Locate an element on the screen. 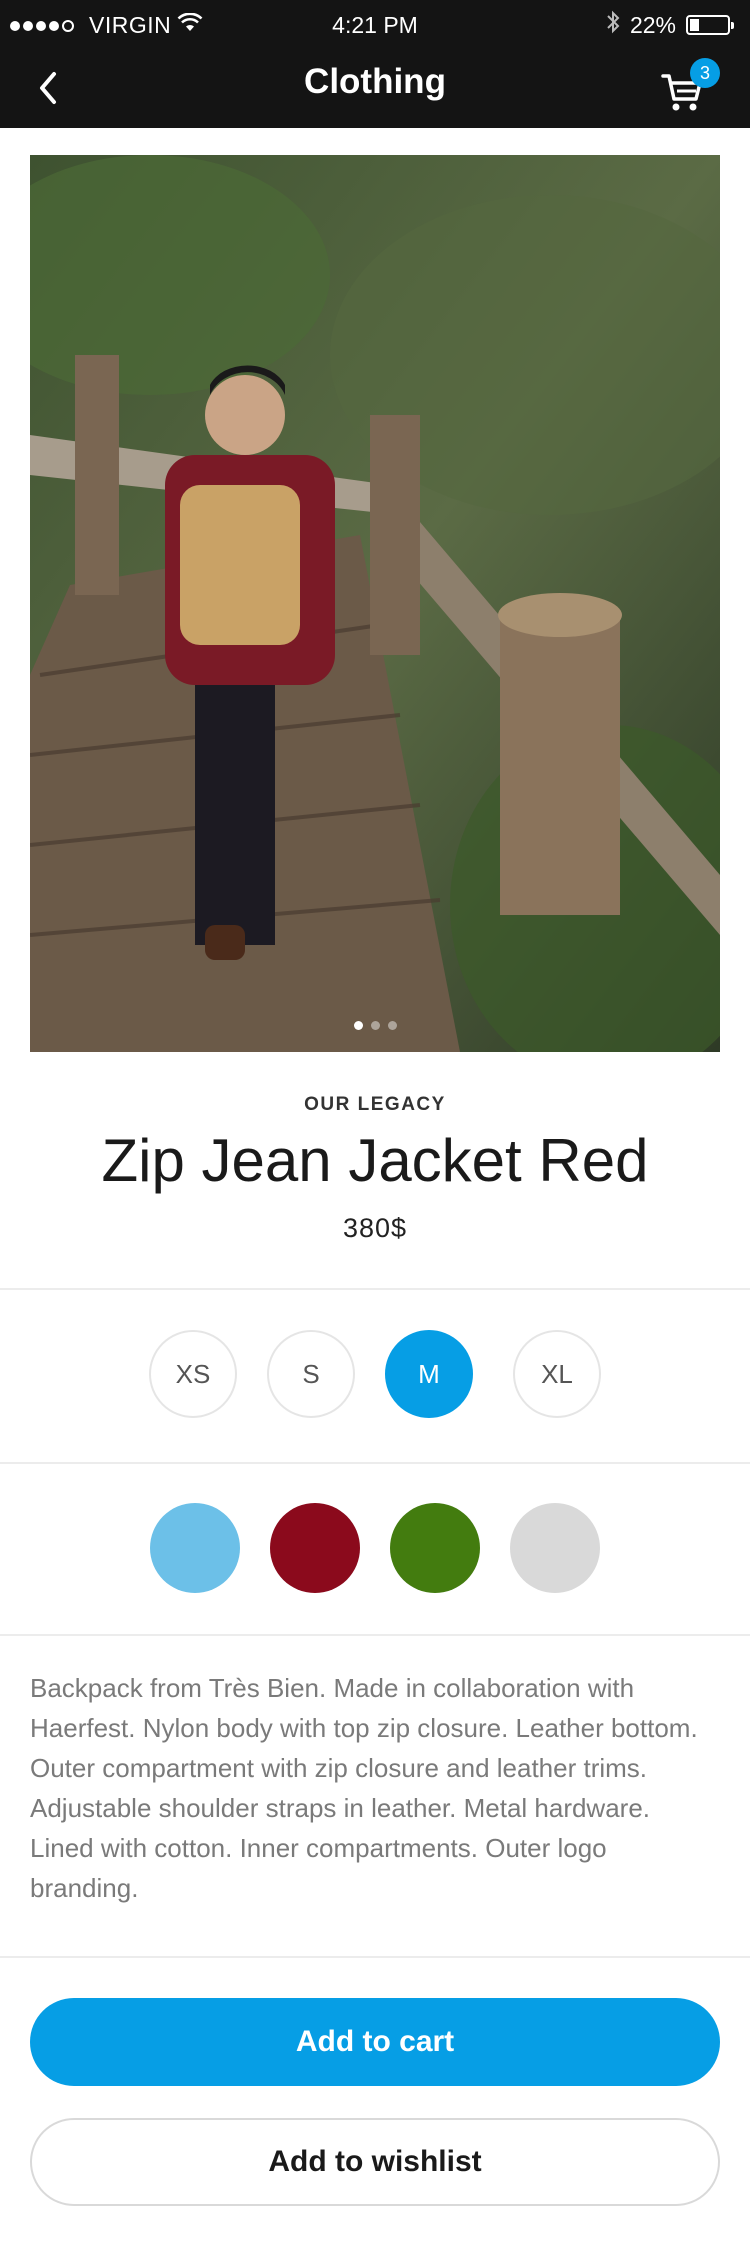 This screenshot has width=750, height=2250. add-to-wishlist-button: Add to wishlist is located at coordinates (375, 2162).